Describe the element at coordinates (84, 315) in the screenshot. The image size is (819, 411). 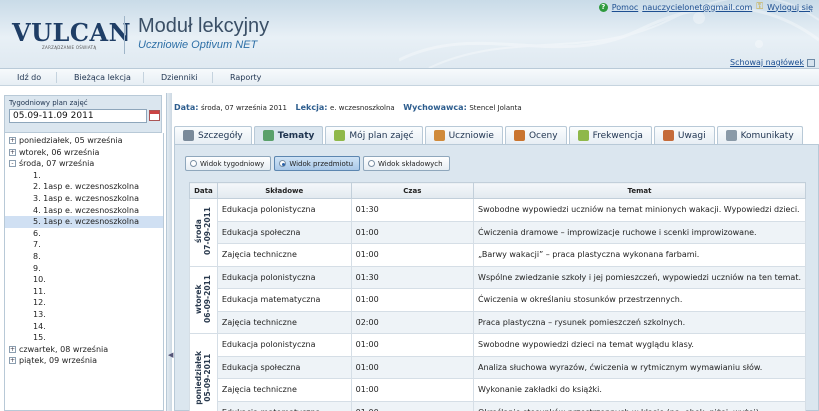
I see `tree-lesson-item: 13.` at that location.